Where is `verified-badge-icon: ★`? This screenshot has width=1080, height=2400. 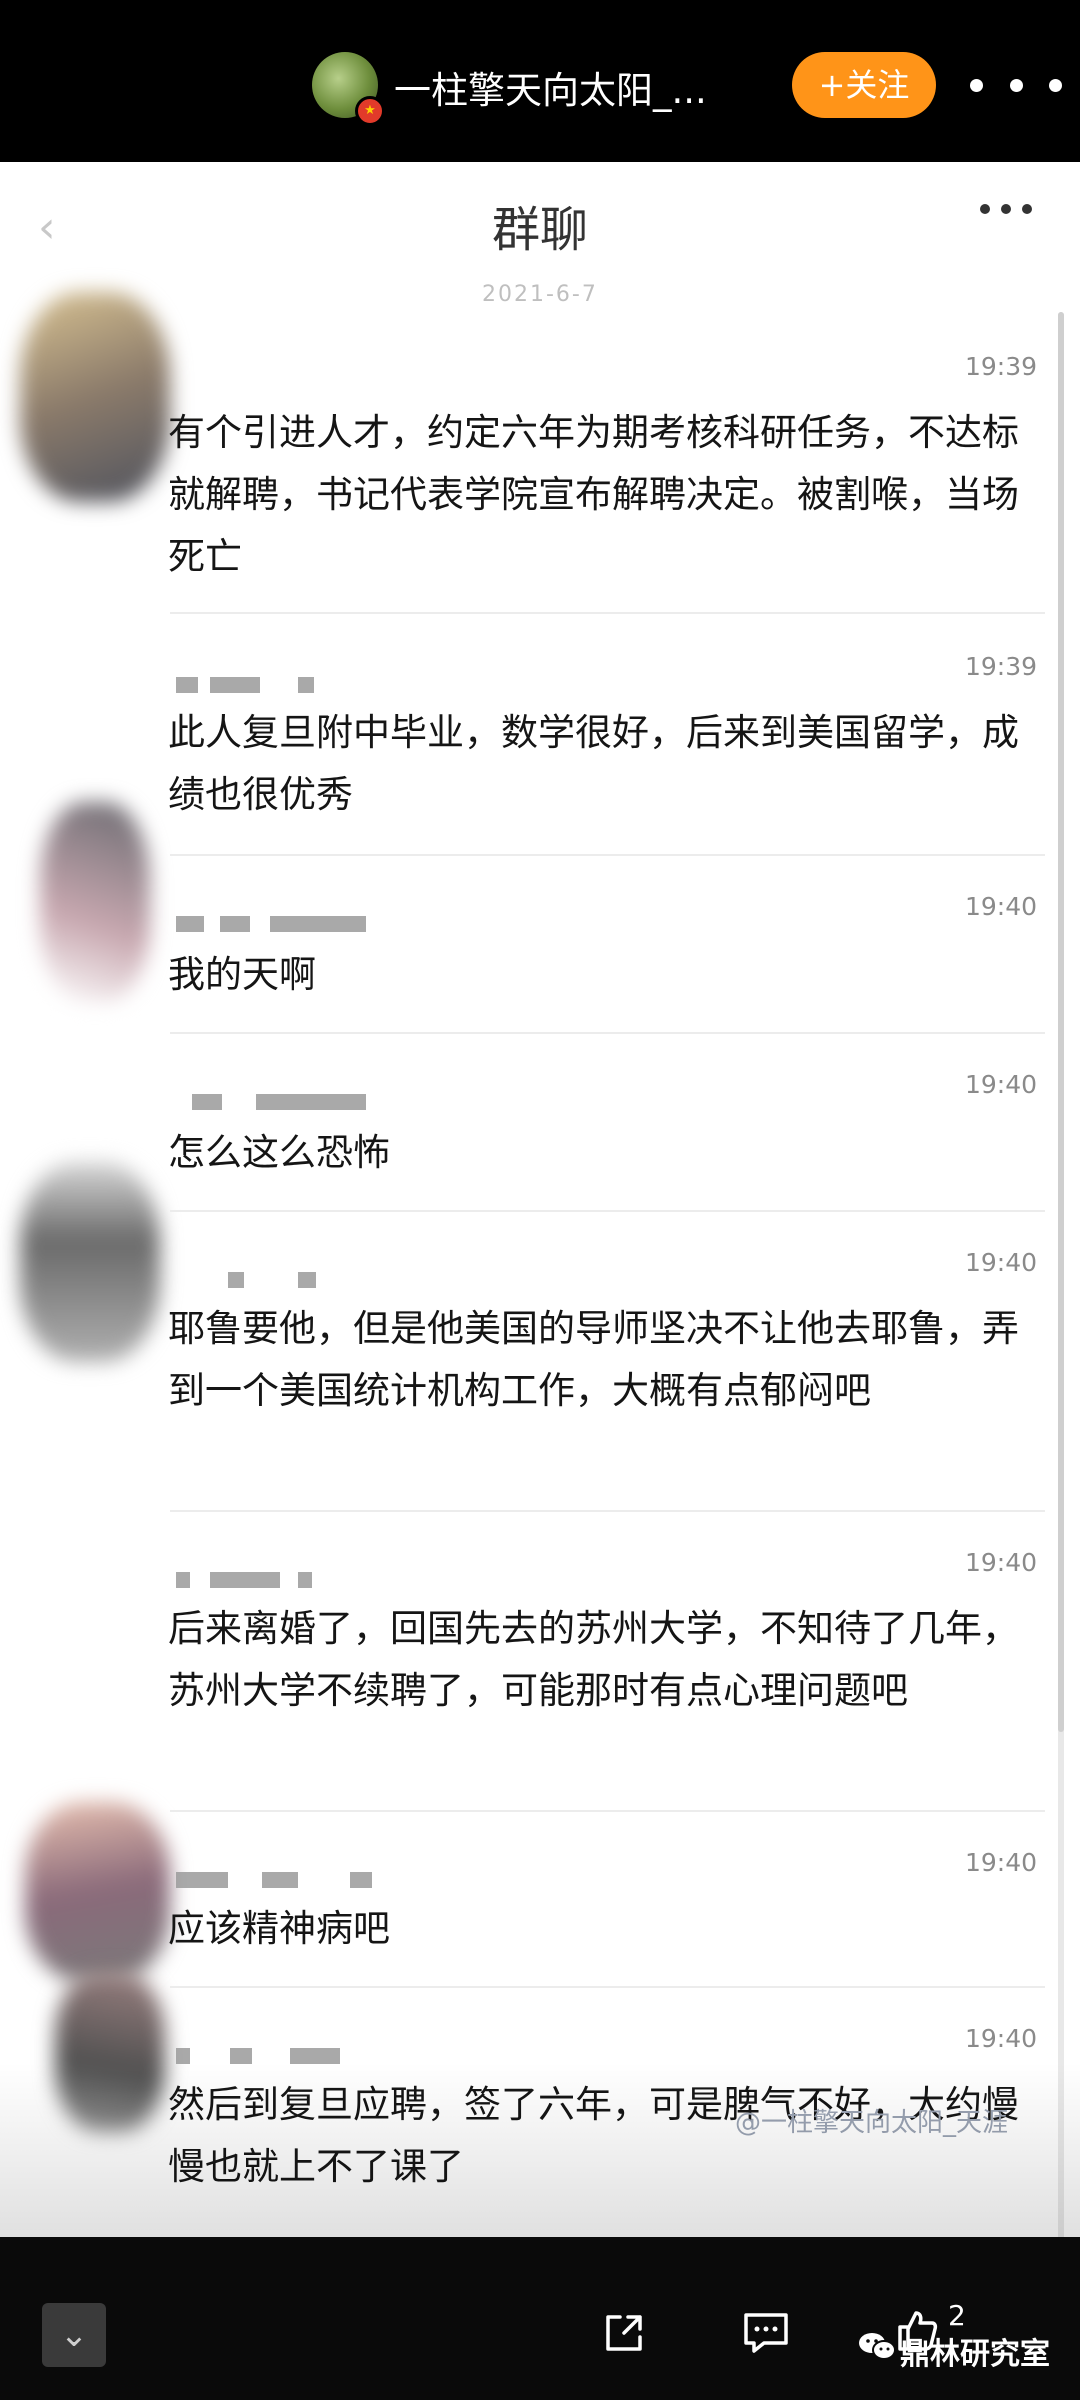 verified-badge-icon: ★ is located at coordinates (370, 111).